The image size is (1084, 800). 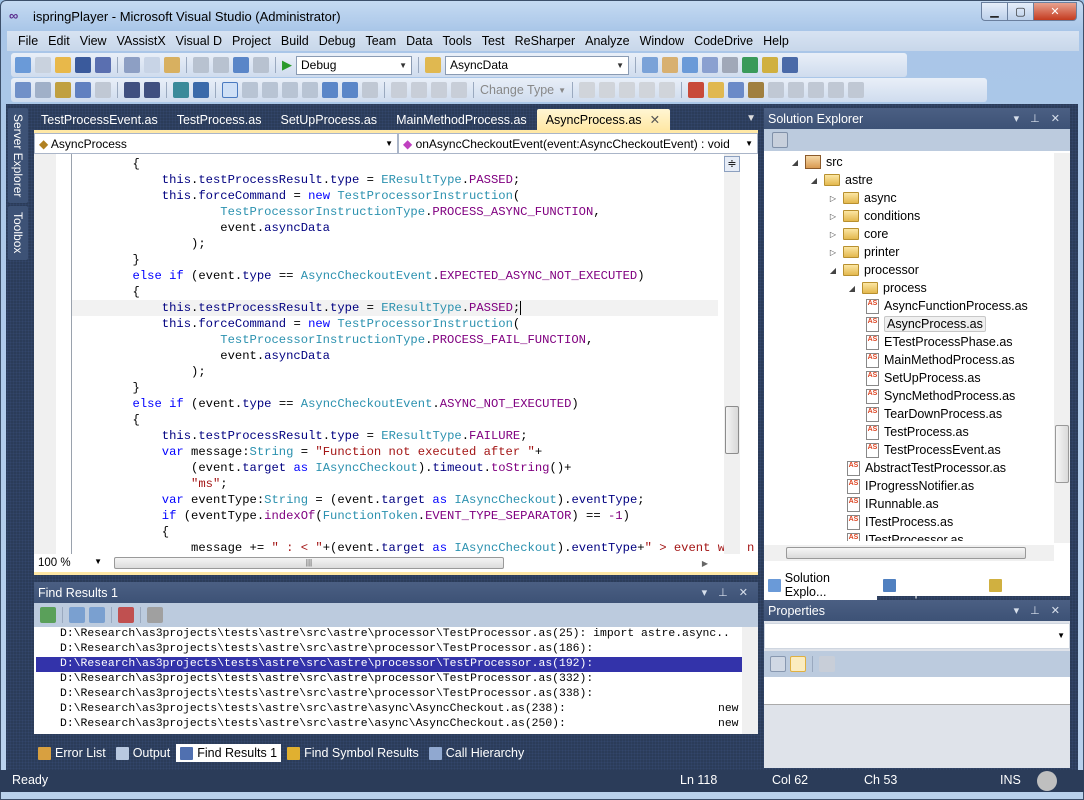 I want to click on prev-bookmark-folder-icon, so click(x=290, y=90).